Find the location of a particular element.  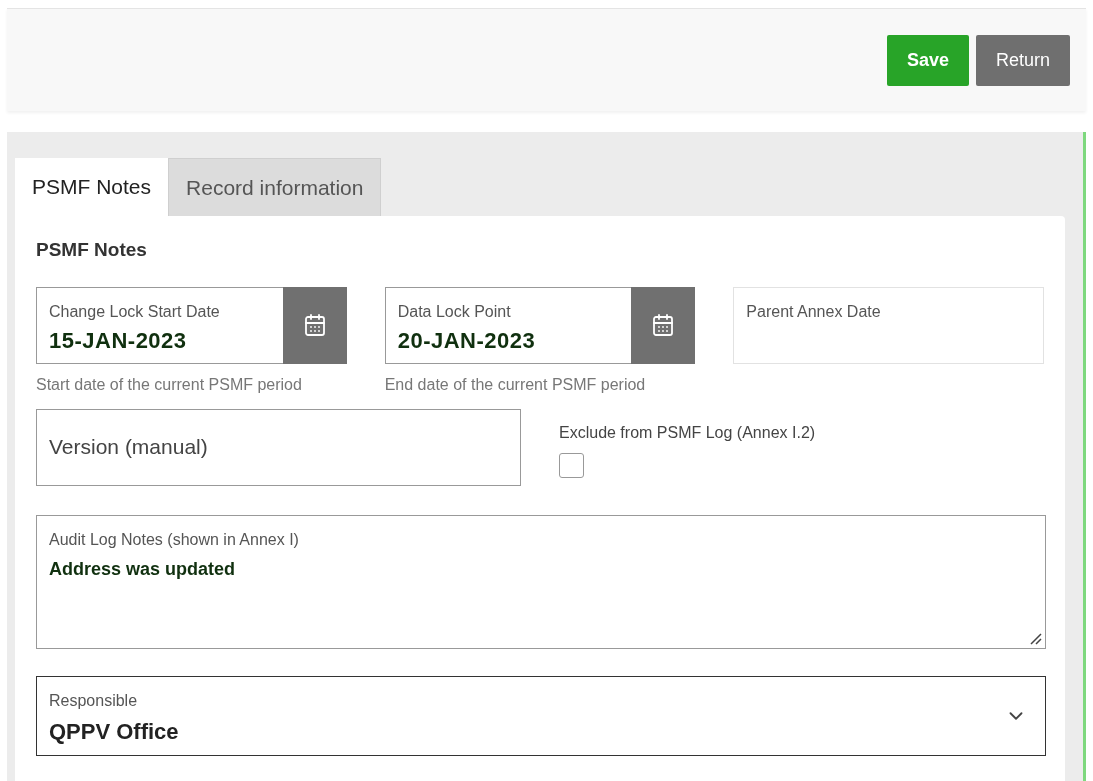

date-field: Data Lock Point 20-JAN-2023 is located at coordinates (540, 325).